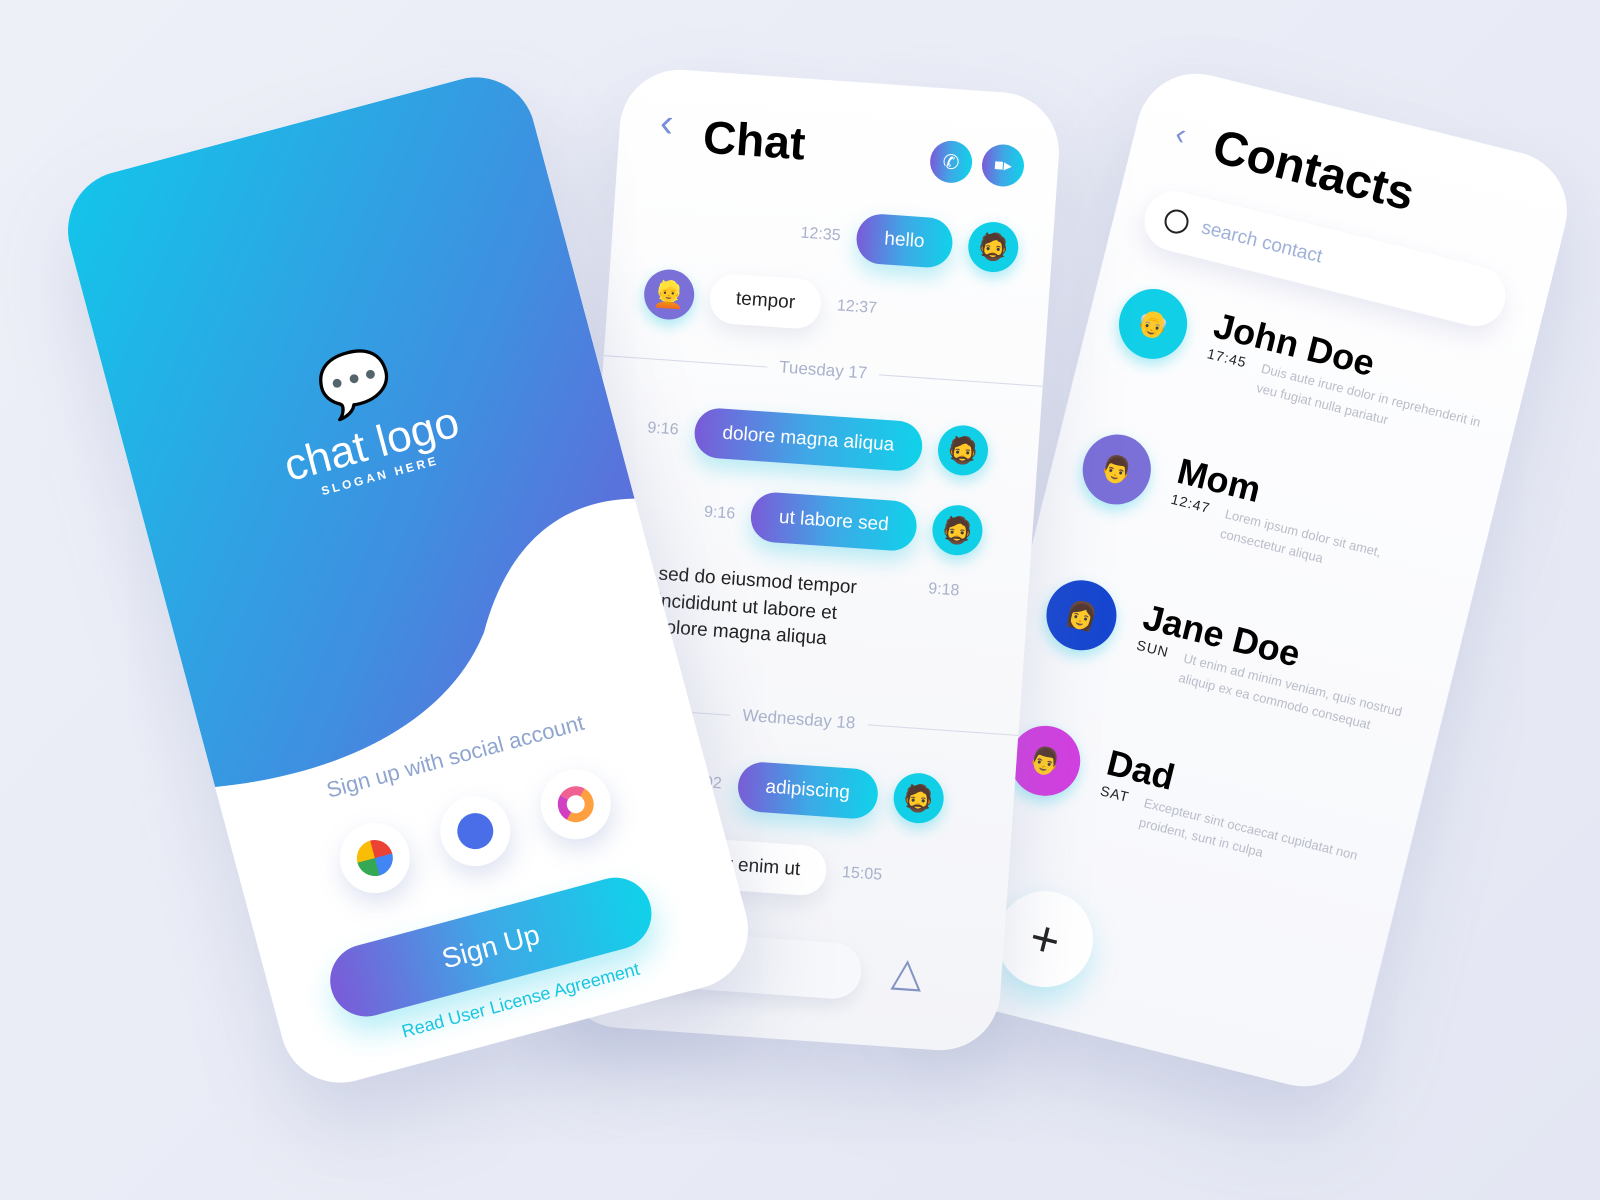 This screenshot has height=1200, width=1600. What do you see at coordinates (1227, 358) in the screenshot?
I see `contact-time: 17:45` at bounding box center [1227, 358].